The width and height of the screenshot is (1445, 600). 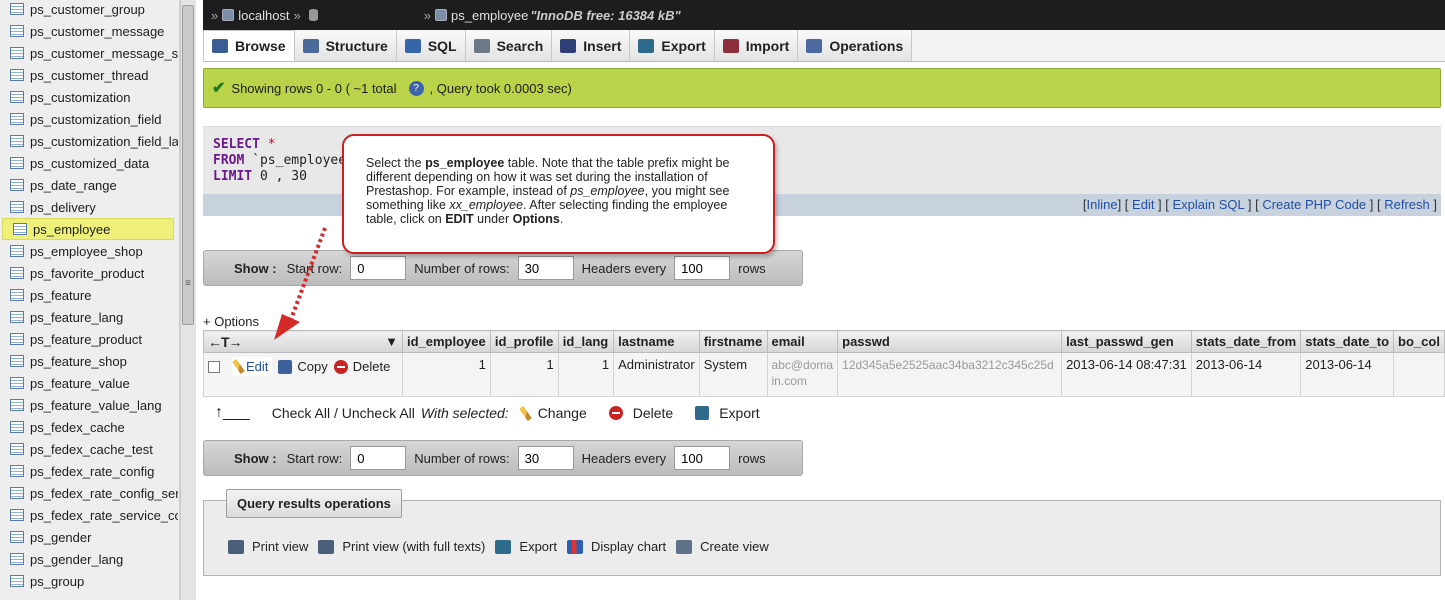 I want to click on sidebar-item-ps-customer-message: ps_customer_message, so click(x=89, y=31).